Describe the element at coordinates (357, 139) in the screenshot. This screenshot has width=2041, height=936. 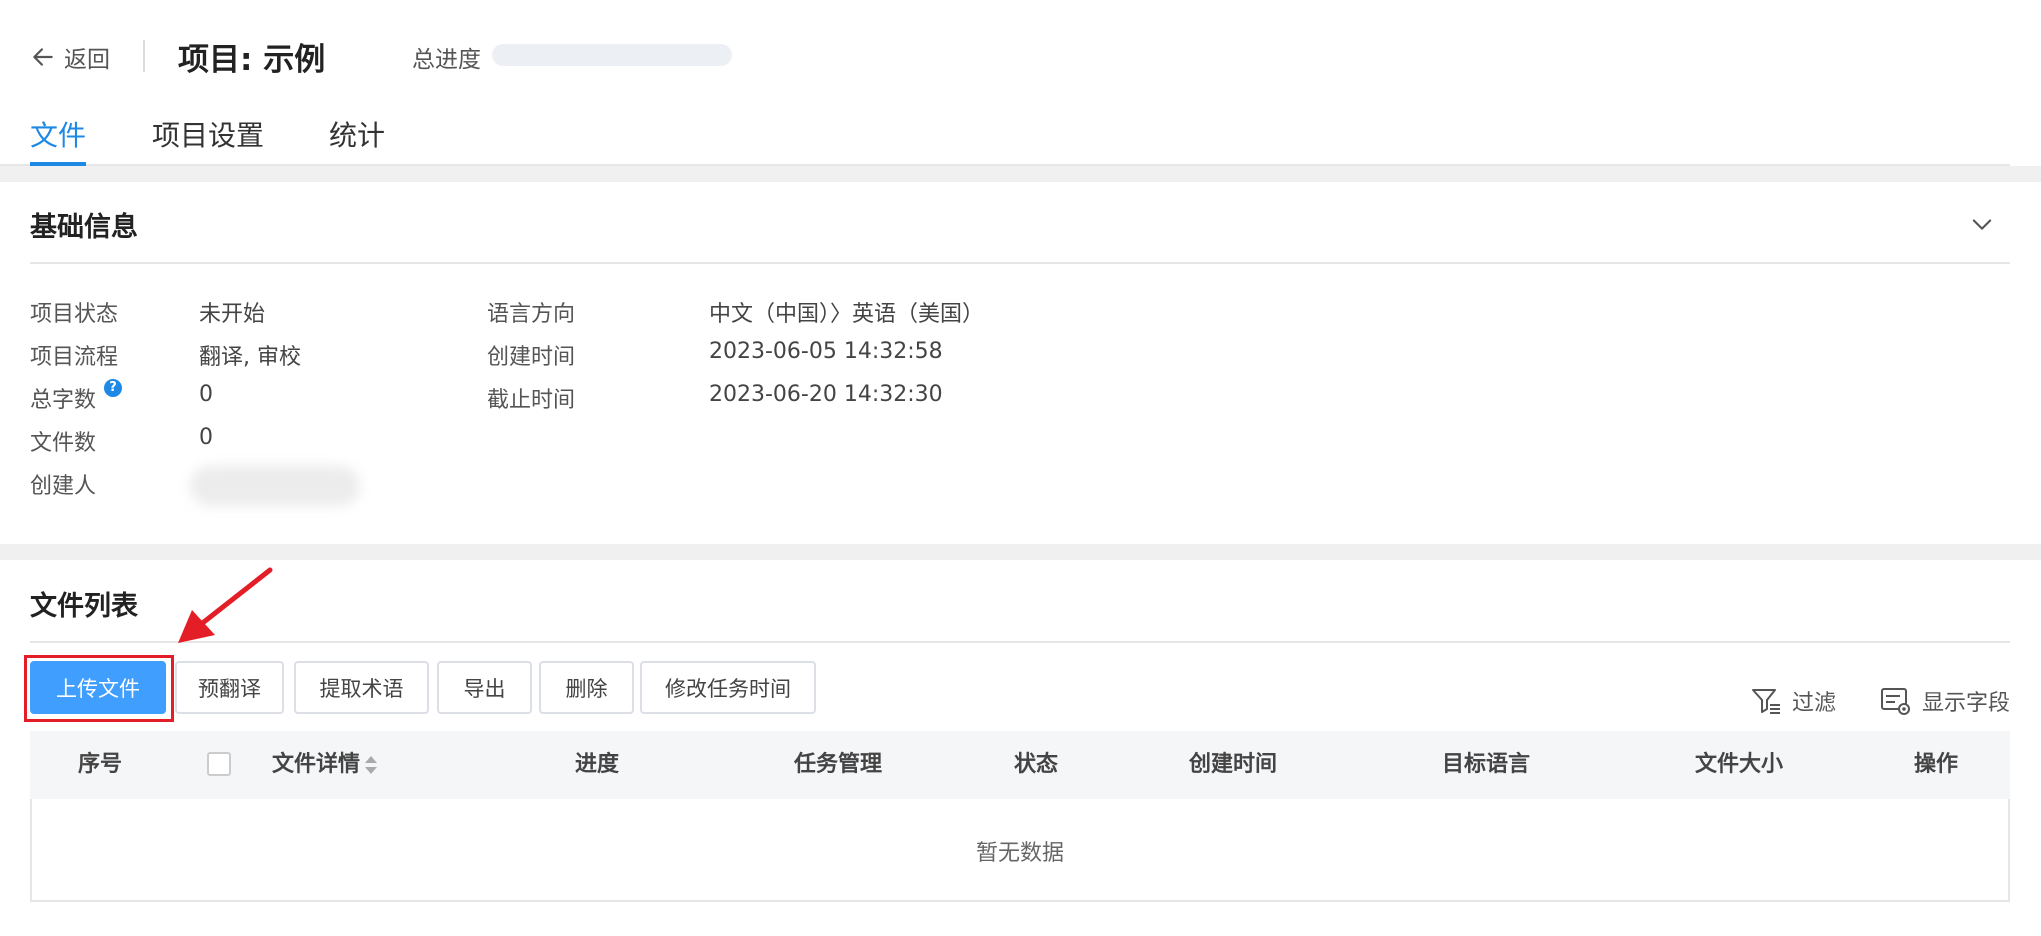
I see `tab-statistics: 统计` at that location.